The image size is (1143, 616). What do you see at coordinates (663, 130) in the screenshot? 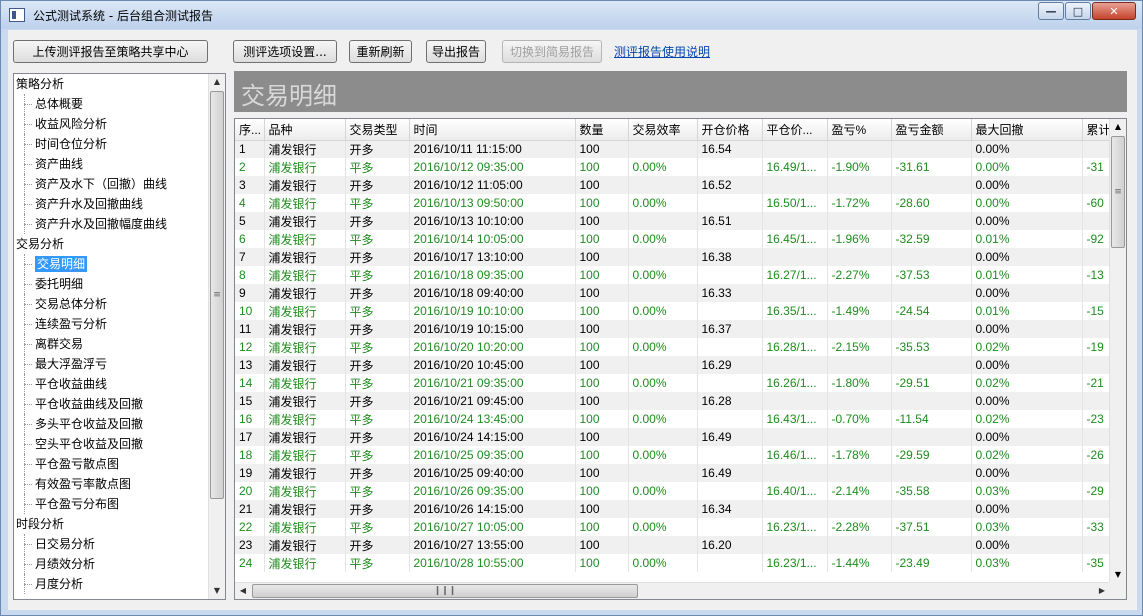
I see `column-header: 交易效率` at bounding box center [663, 130].